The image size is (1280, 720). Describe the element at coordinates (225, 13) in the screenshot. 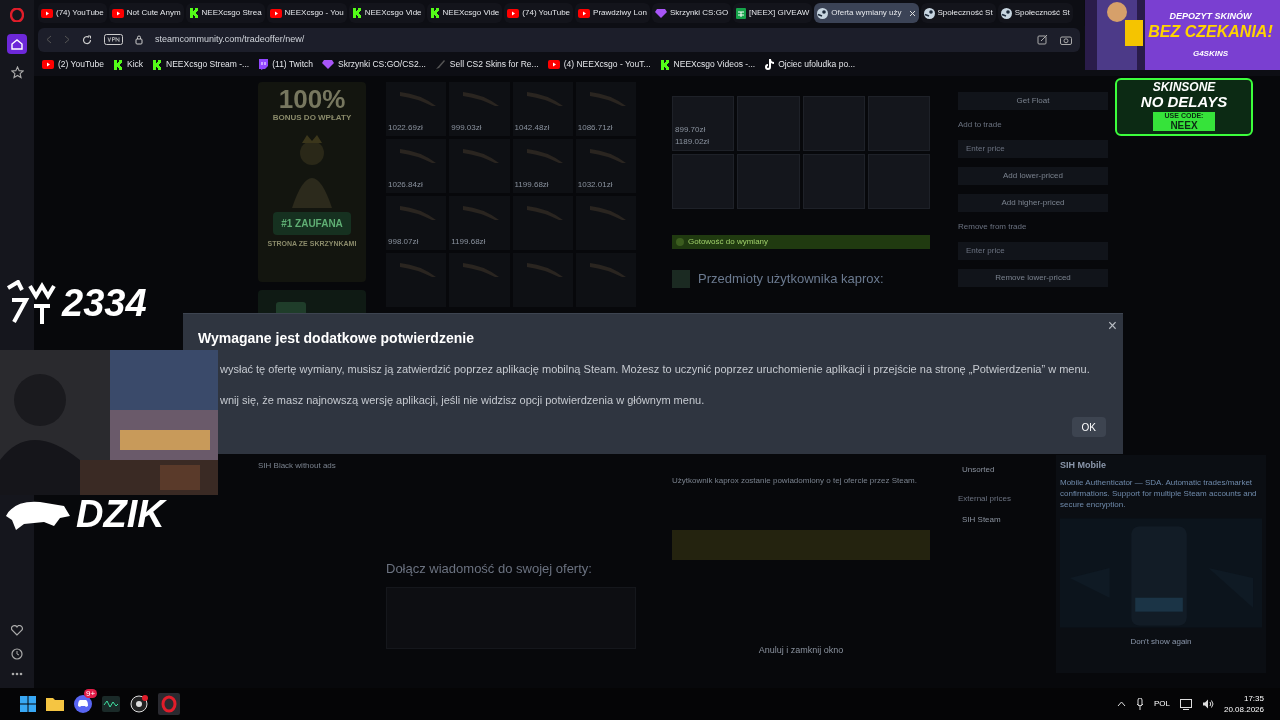

I see `browser-tab: NEEXcsgo Strea` at that location.